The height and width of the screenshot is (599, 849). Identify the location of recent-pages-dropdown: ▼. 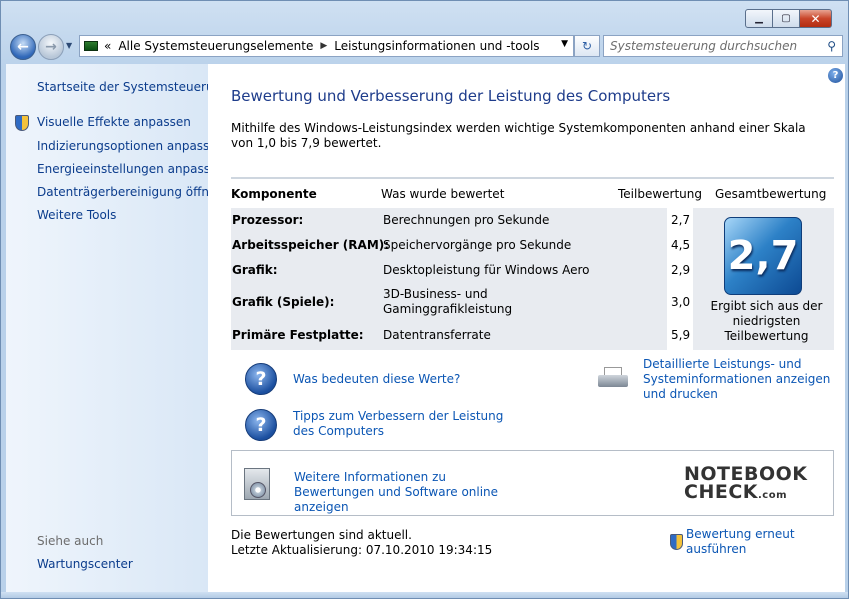
(69, 45).